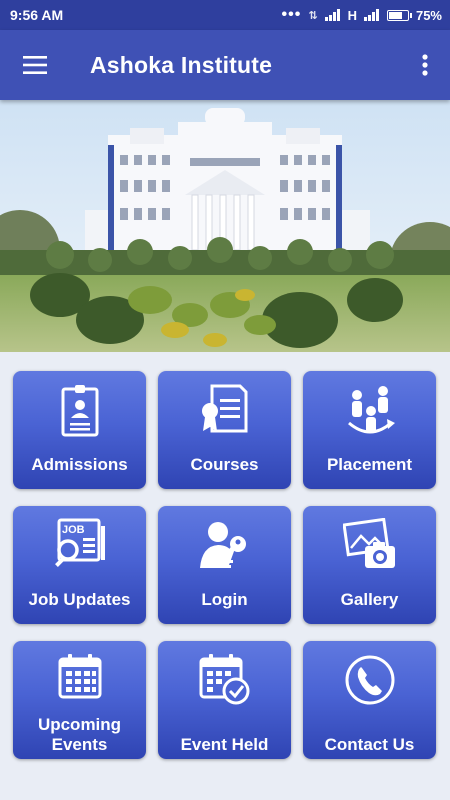 This screenshot has width=450, height=800. What do you see at coordinates (332, 15) in the screenshot?
I see `signal-icon` at bounding box center [332, 15].